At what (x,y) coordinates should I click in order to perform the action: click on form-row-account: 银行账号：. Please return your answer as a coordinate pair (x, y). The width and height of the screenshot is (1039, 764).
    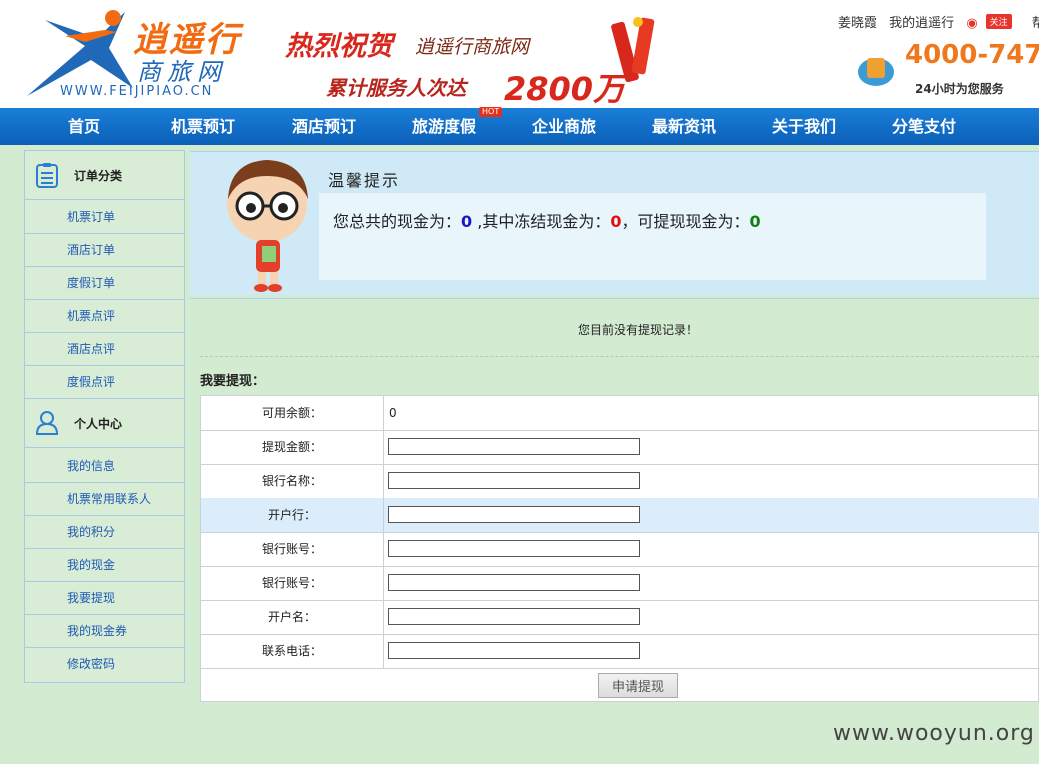
    Looking at the image, I should click on (620, 549).